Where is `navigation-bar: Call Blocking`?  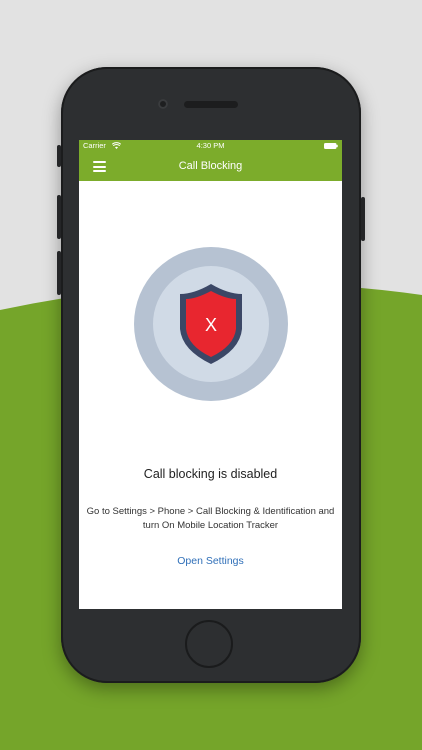
navigation-bar: Call Blocking is located at coordinates (210, 166).